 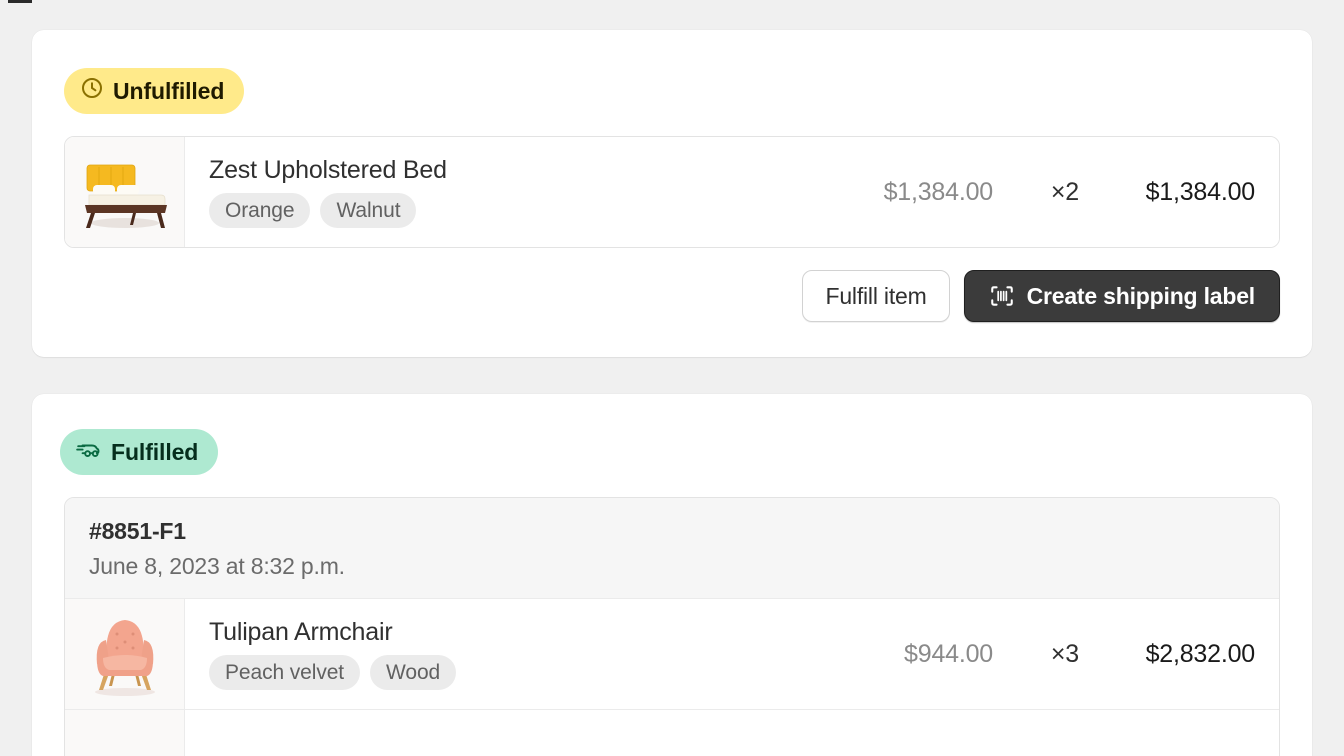 What do you see at coordinates (672, 531) in the screenshot?
I see `fulfillment-id: #8851-F1` at bounding box center [672, 531].